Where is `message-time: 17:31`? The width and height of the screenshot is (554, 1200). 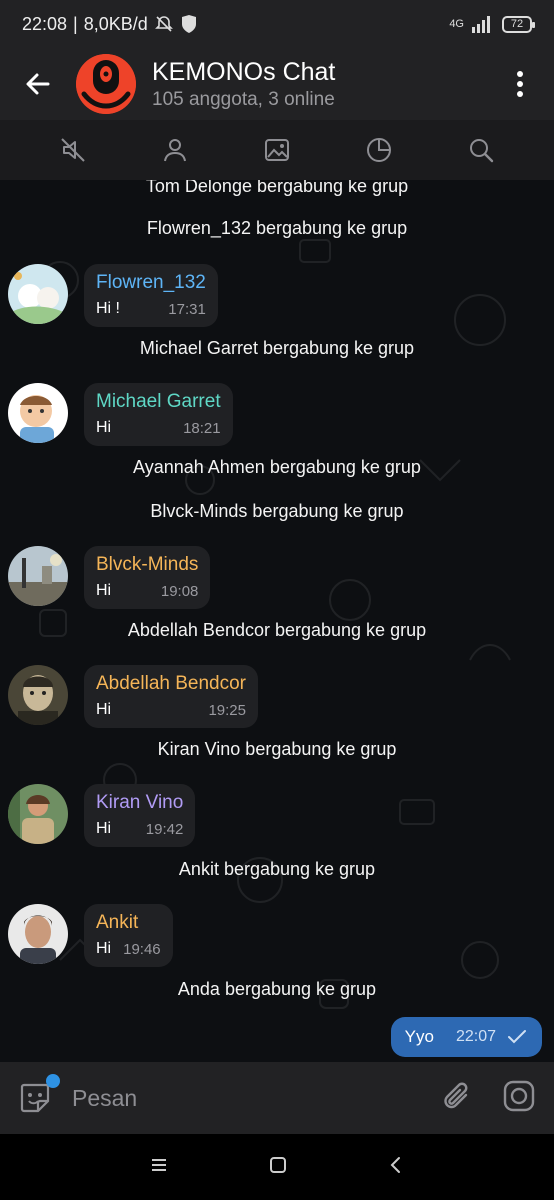 message-time: 17:31 is located at coordinates (187, 309).